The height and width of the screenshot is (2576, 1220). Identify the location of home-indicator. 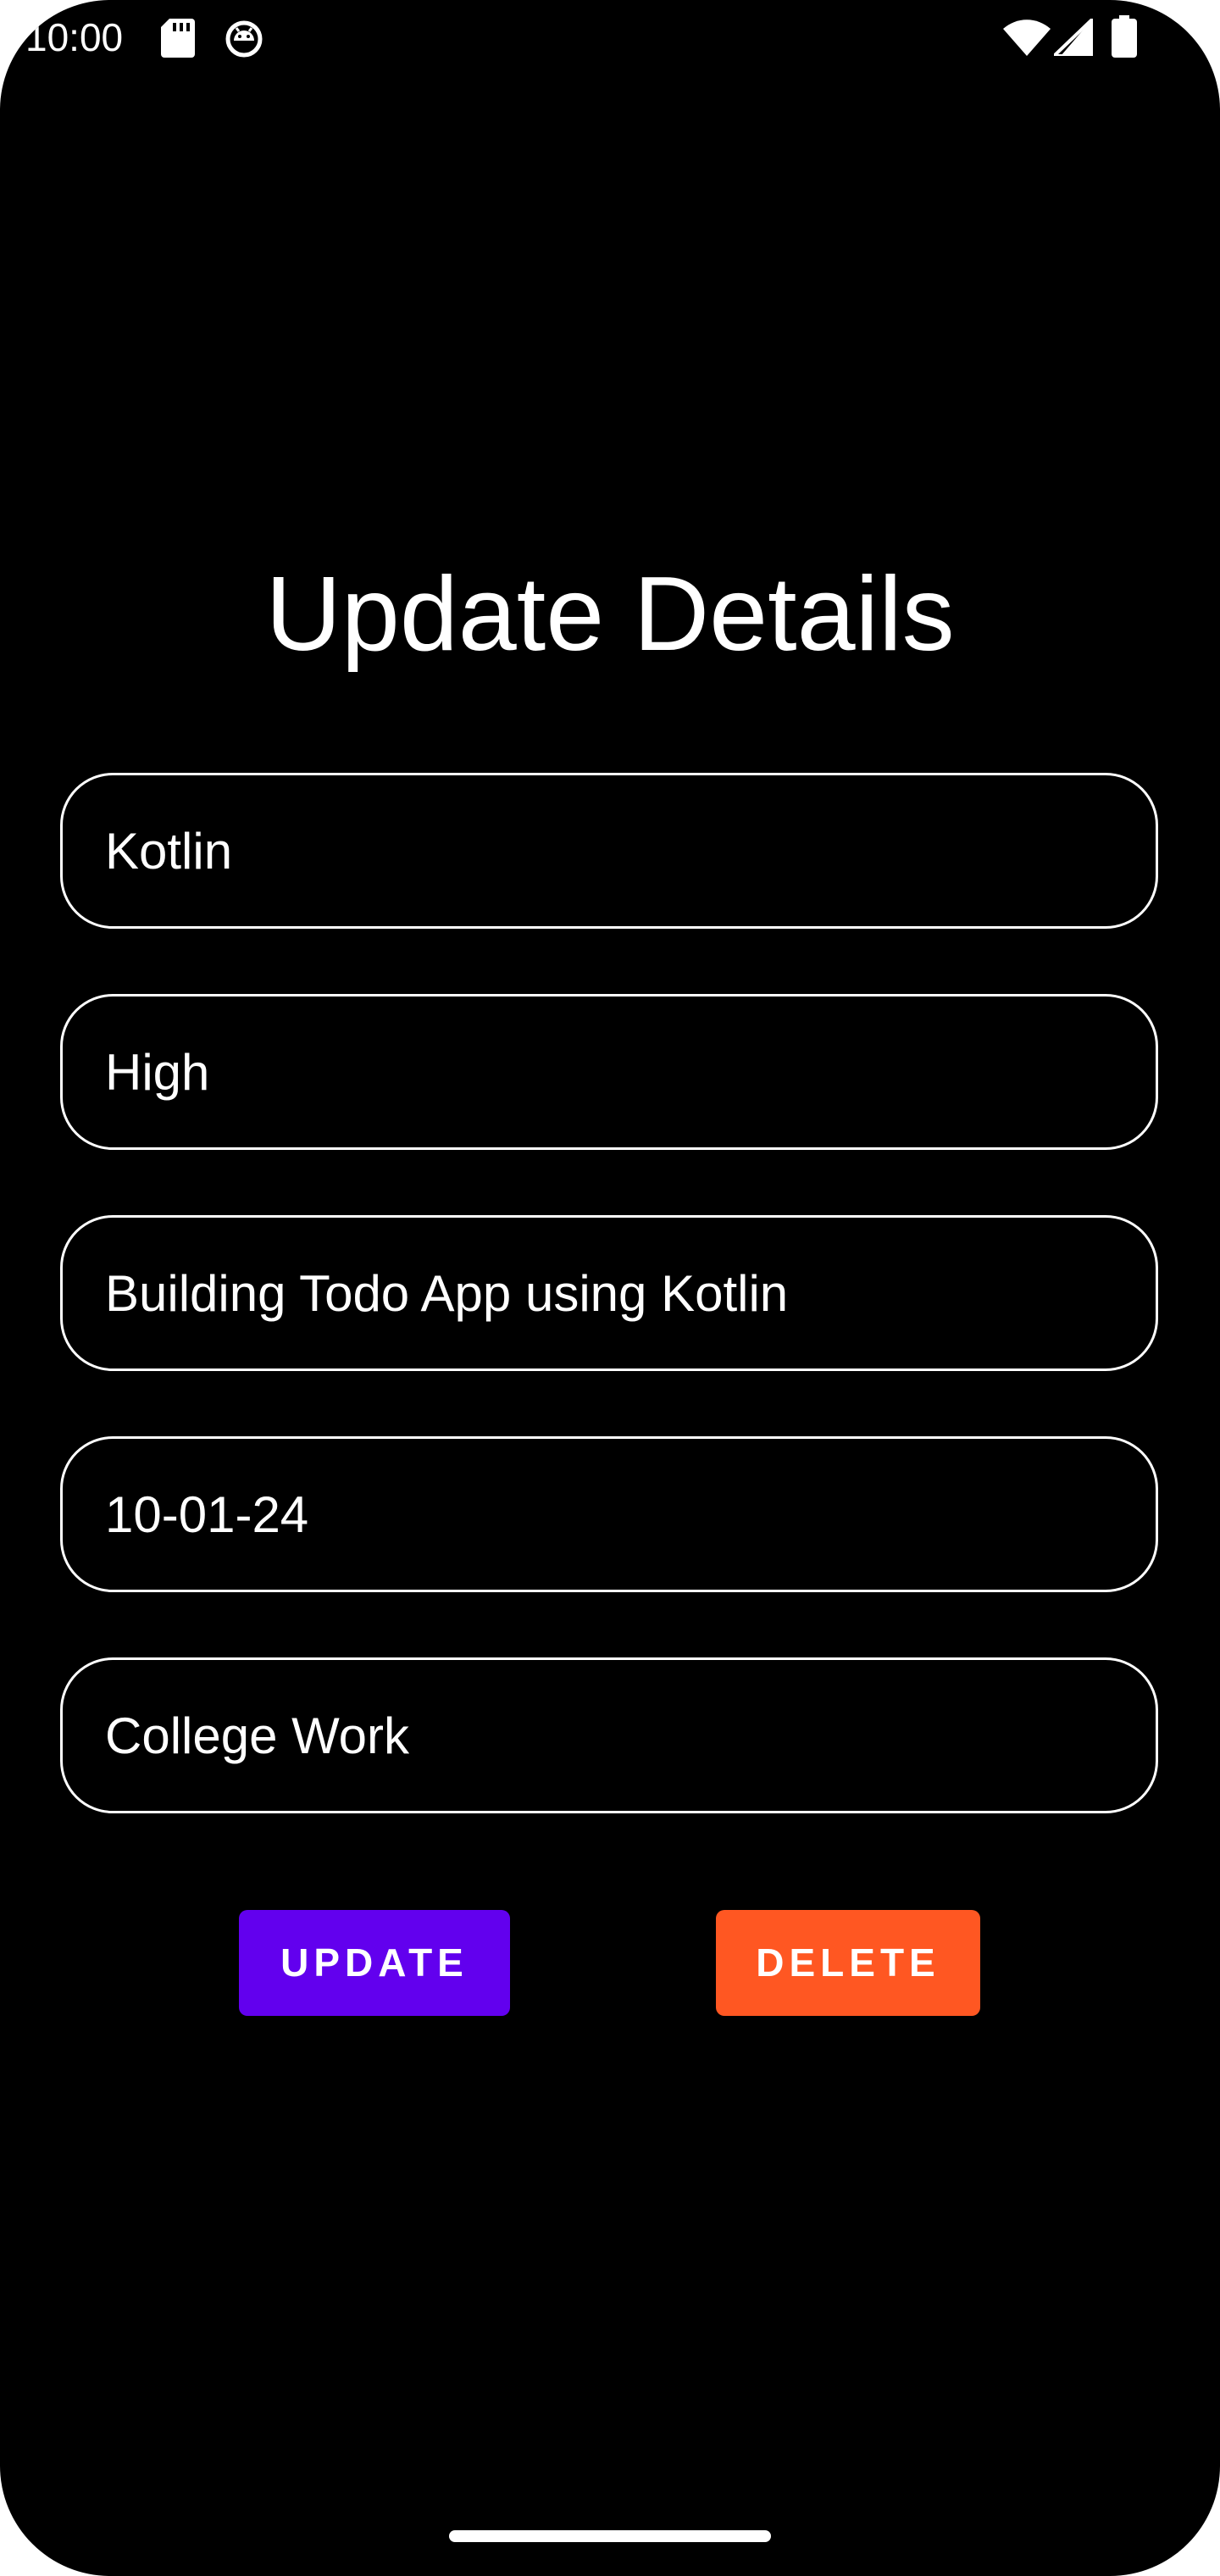
(610, 2536).